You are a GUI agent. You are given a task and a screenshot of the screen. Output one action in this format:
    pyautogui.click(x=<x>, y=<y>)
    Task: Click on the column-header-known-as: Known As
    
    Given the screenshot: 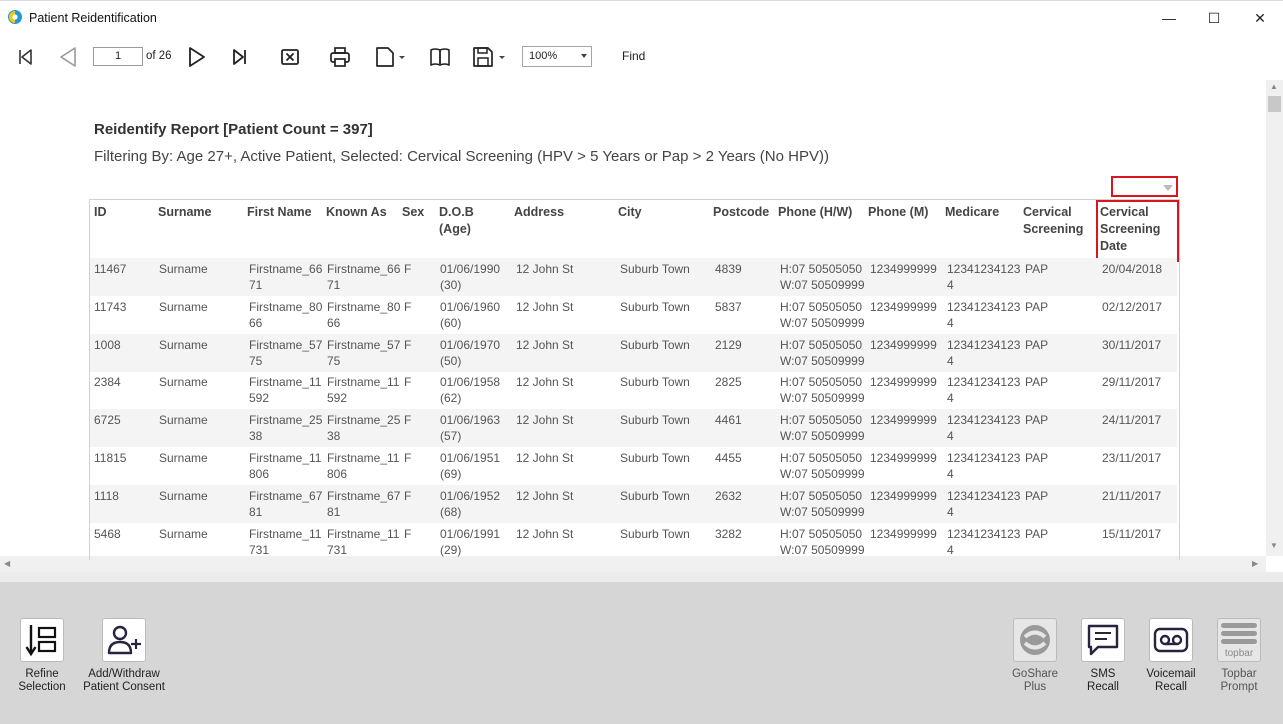 What is the action you would take?
    pyautogui.click(x=356, y=212)
    